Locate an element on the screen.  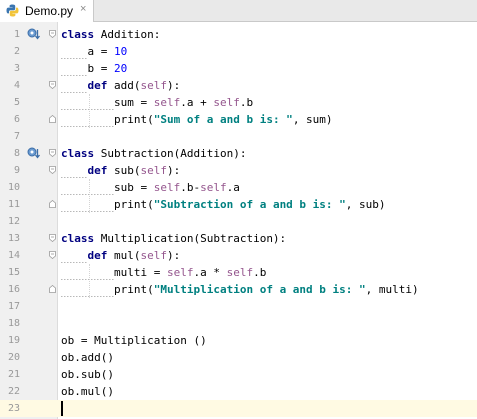
code-line: 12 is located at coordinates (238, 221).